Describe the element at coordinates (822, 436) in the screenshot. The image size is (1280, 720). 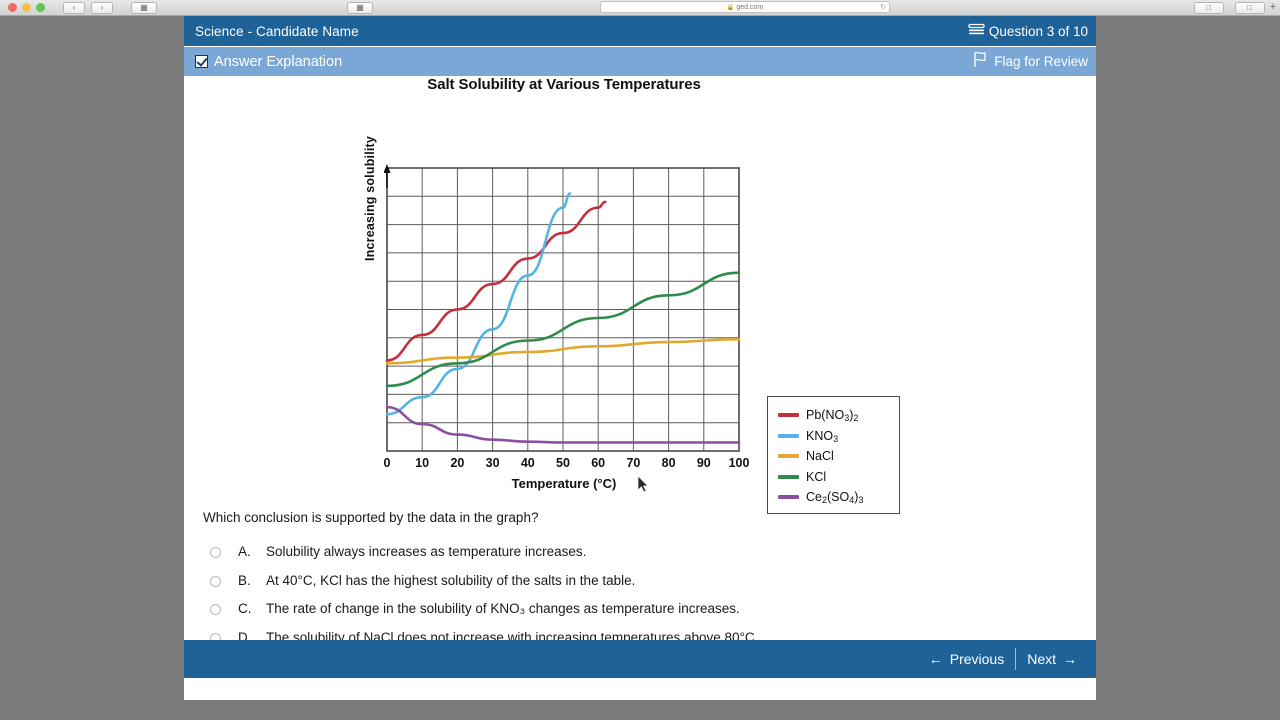
I see `legend-label-KNO3: KNO3` at that location.